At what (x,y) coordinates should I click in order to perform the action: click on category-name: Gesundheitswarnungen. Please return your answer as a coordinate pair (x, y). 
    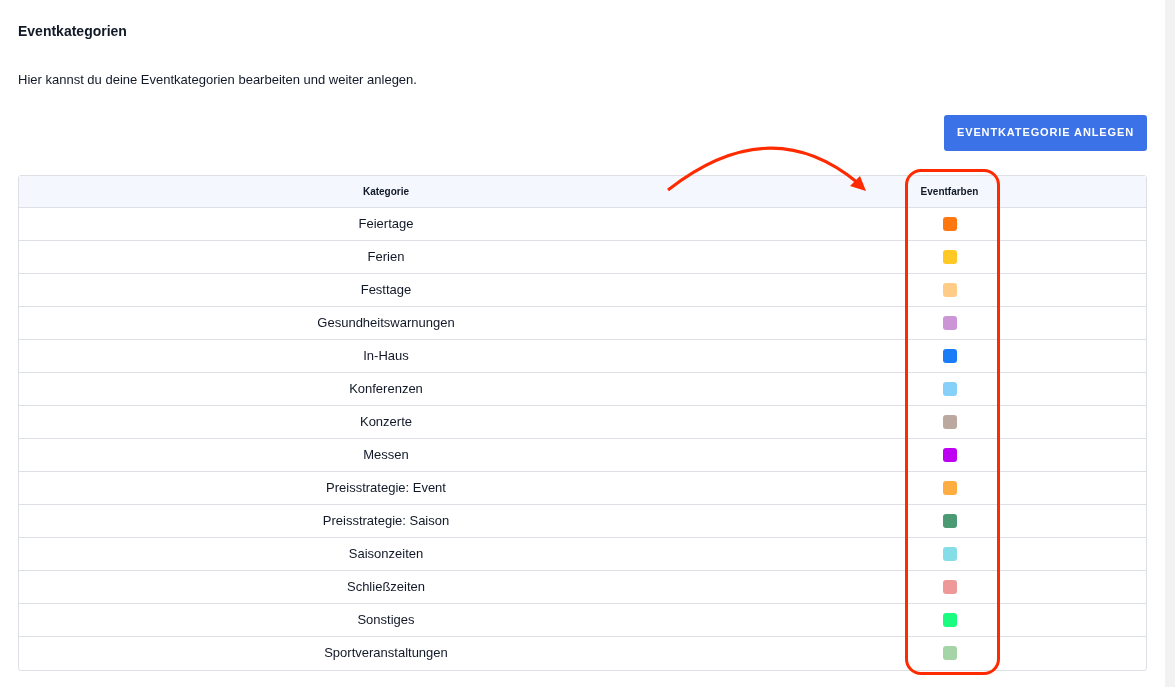
    Looking at the image, I should click on (386, 322).